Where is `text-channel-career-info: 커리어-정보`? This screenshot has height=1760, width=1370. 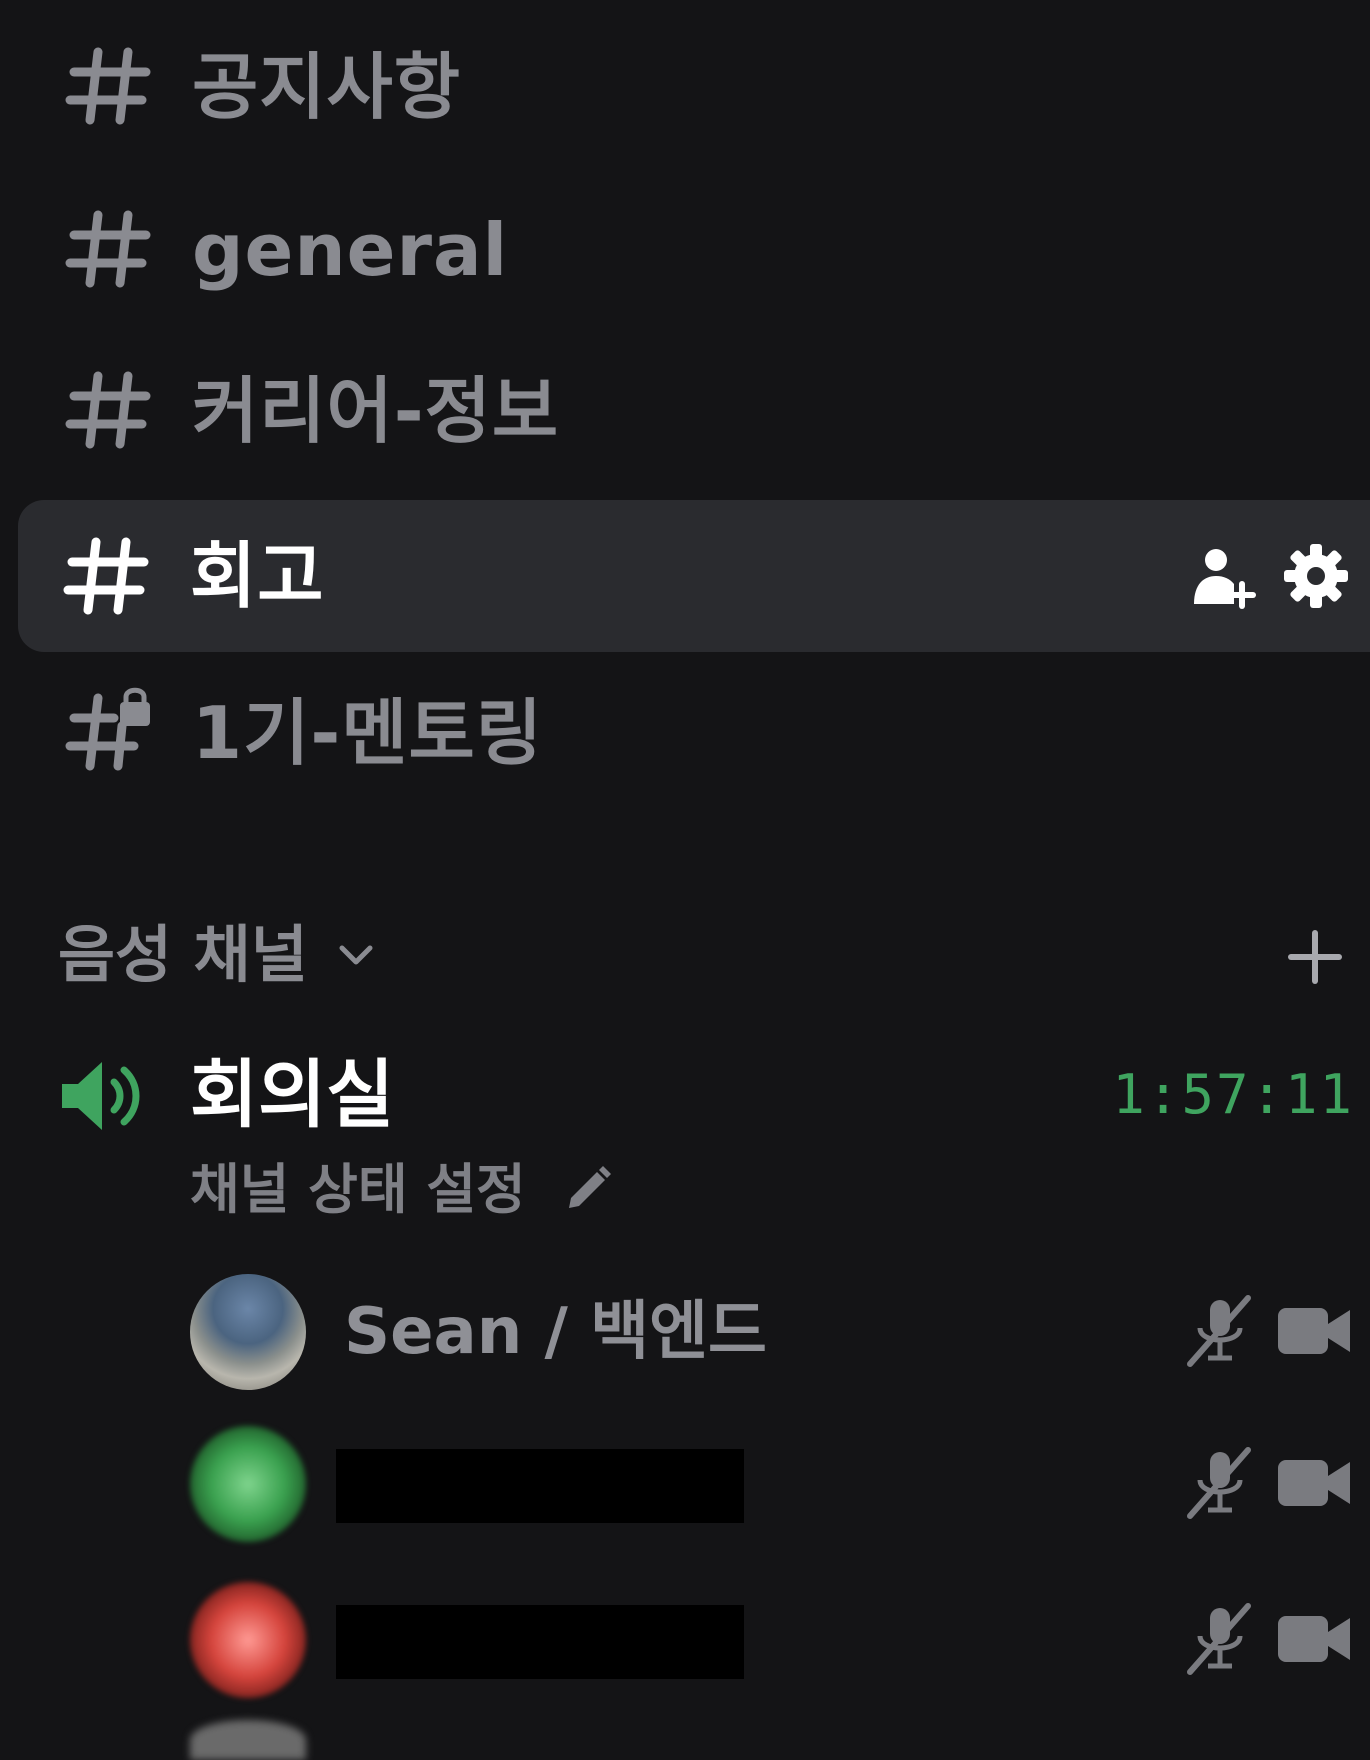
text-channel-career-info: 커리어-정보 is located at coordinates (695, 411).